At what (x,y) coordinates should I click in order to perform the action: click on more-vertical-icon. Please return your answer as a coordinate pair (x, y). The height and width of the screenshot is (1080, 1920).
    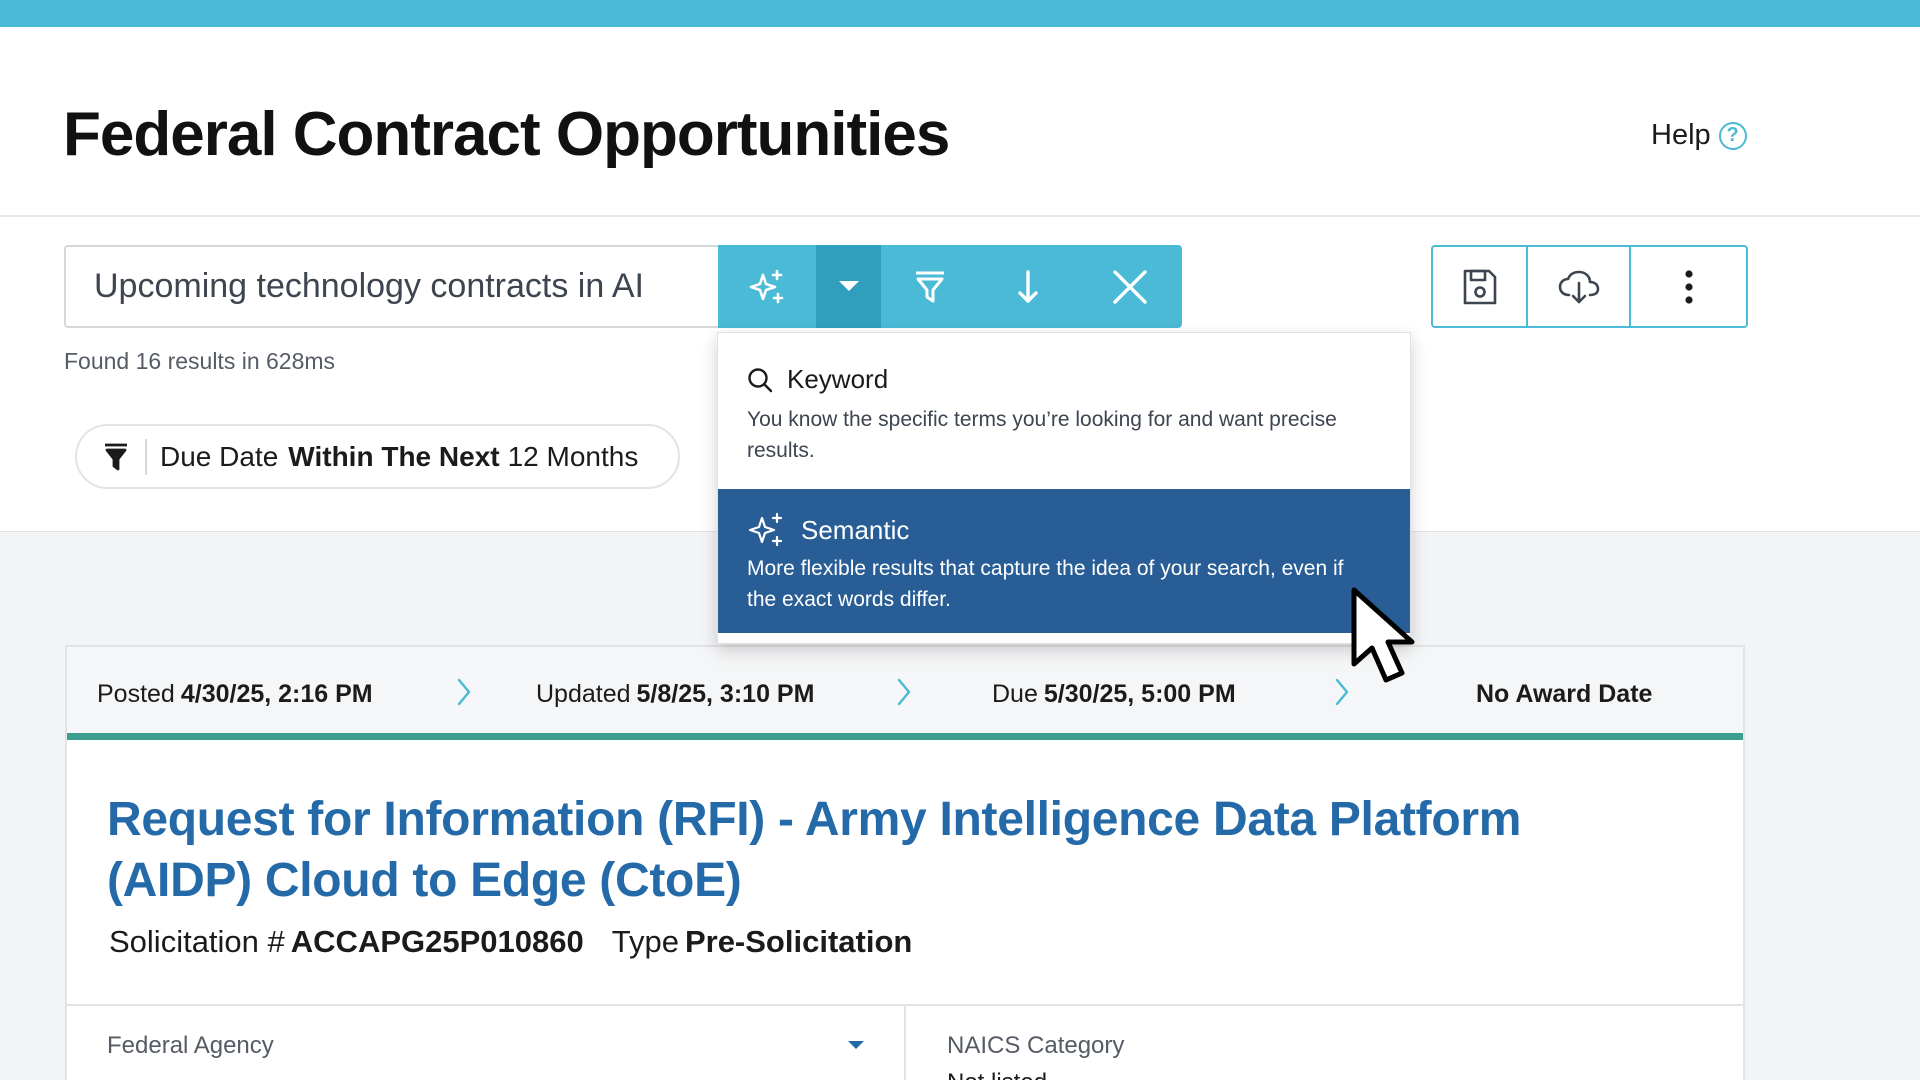
    Looking at the image, I should click on (1688, 286).